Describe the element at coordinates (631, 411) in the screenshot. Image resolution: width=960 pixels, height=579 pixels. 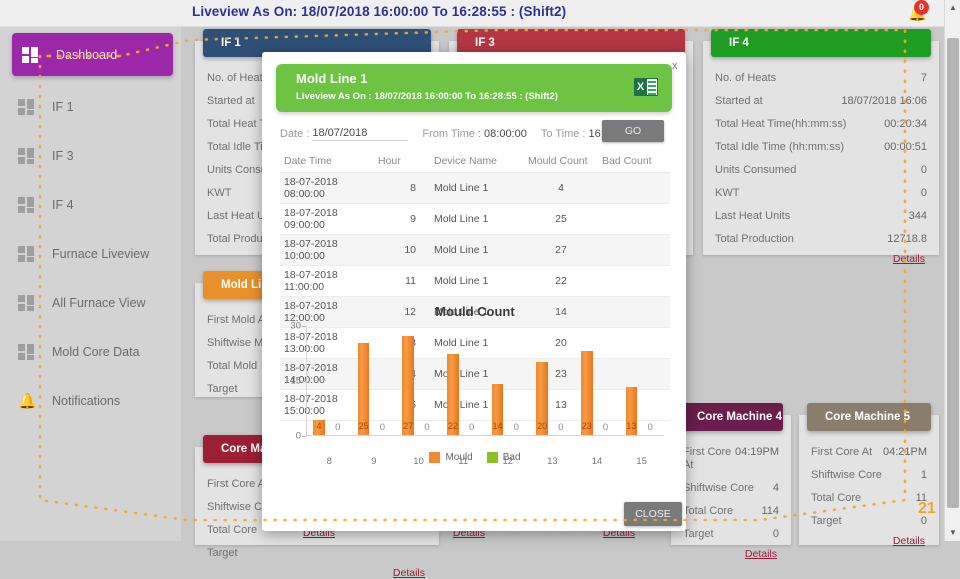
I see `bar-mould: 13` at that location.